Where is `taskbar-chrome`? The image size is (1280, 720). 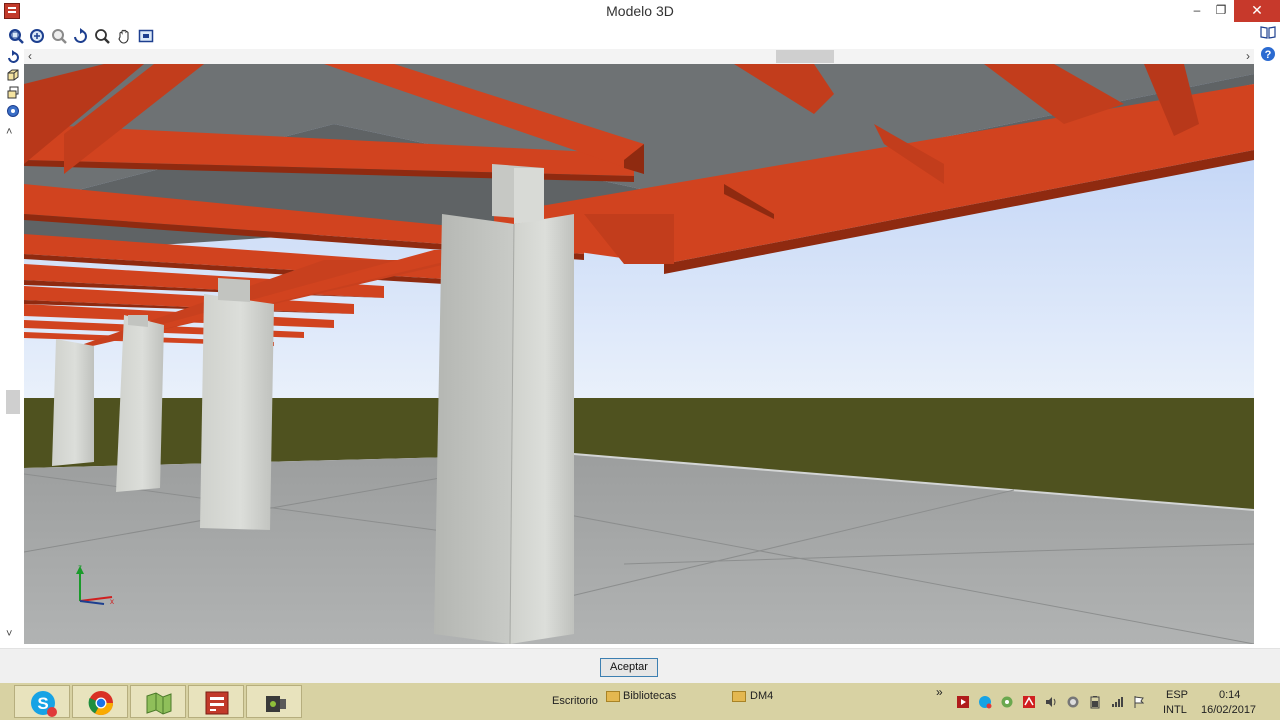 taskbar-chrome is located at coordinates (100, 701).